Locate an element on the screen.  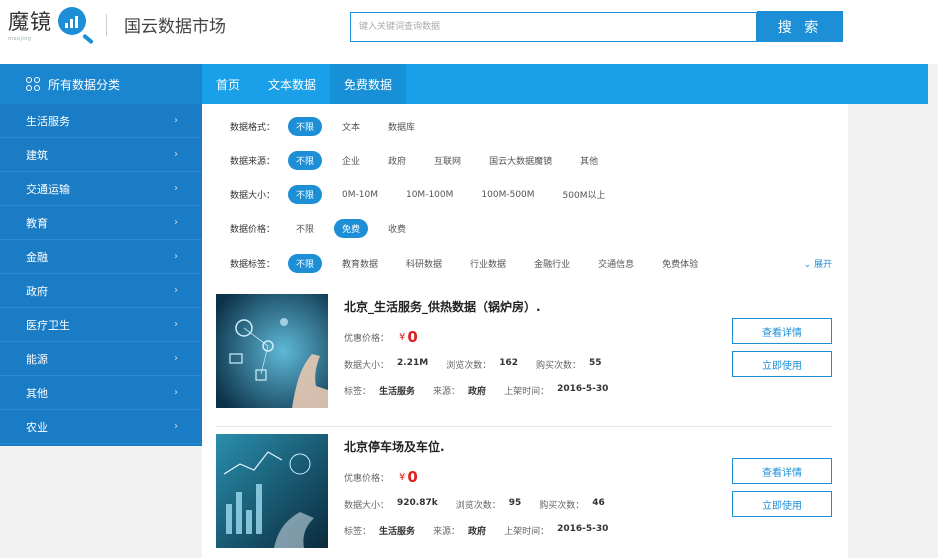
sidebar-item-construction: 建筑 › is located at coordinates (101, 155).